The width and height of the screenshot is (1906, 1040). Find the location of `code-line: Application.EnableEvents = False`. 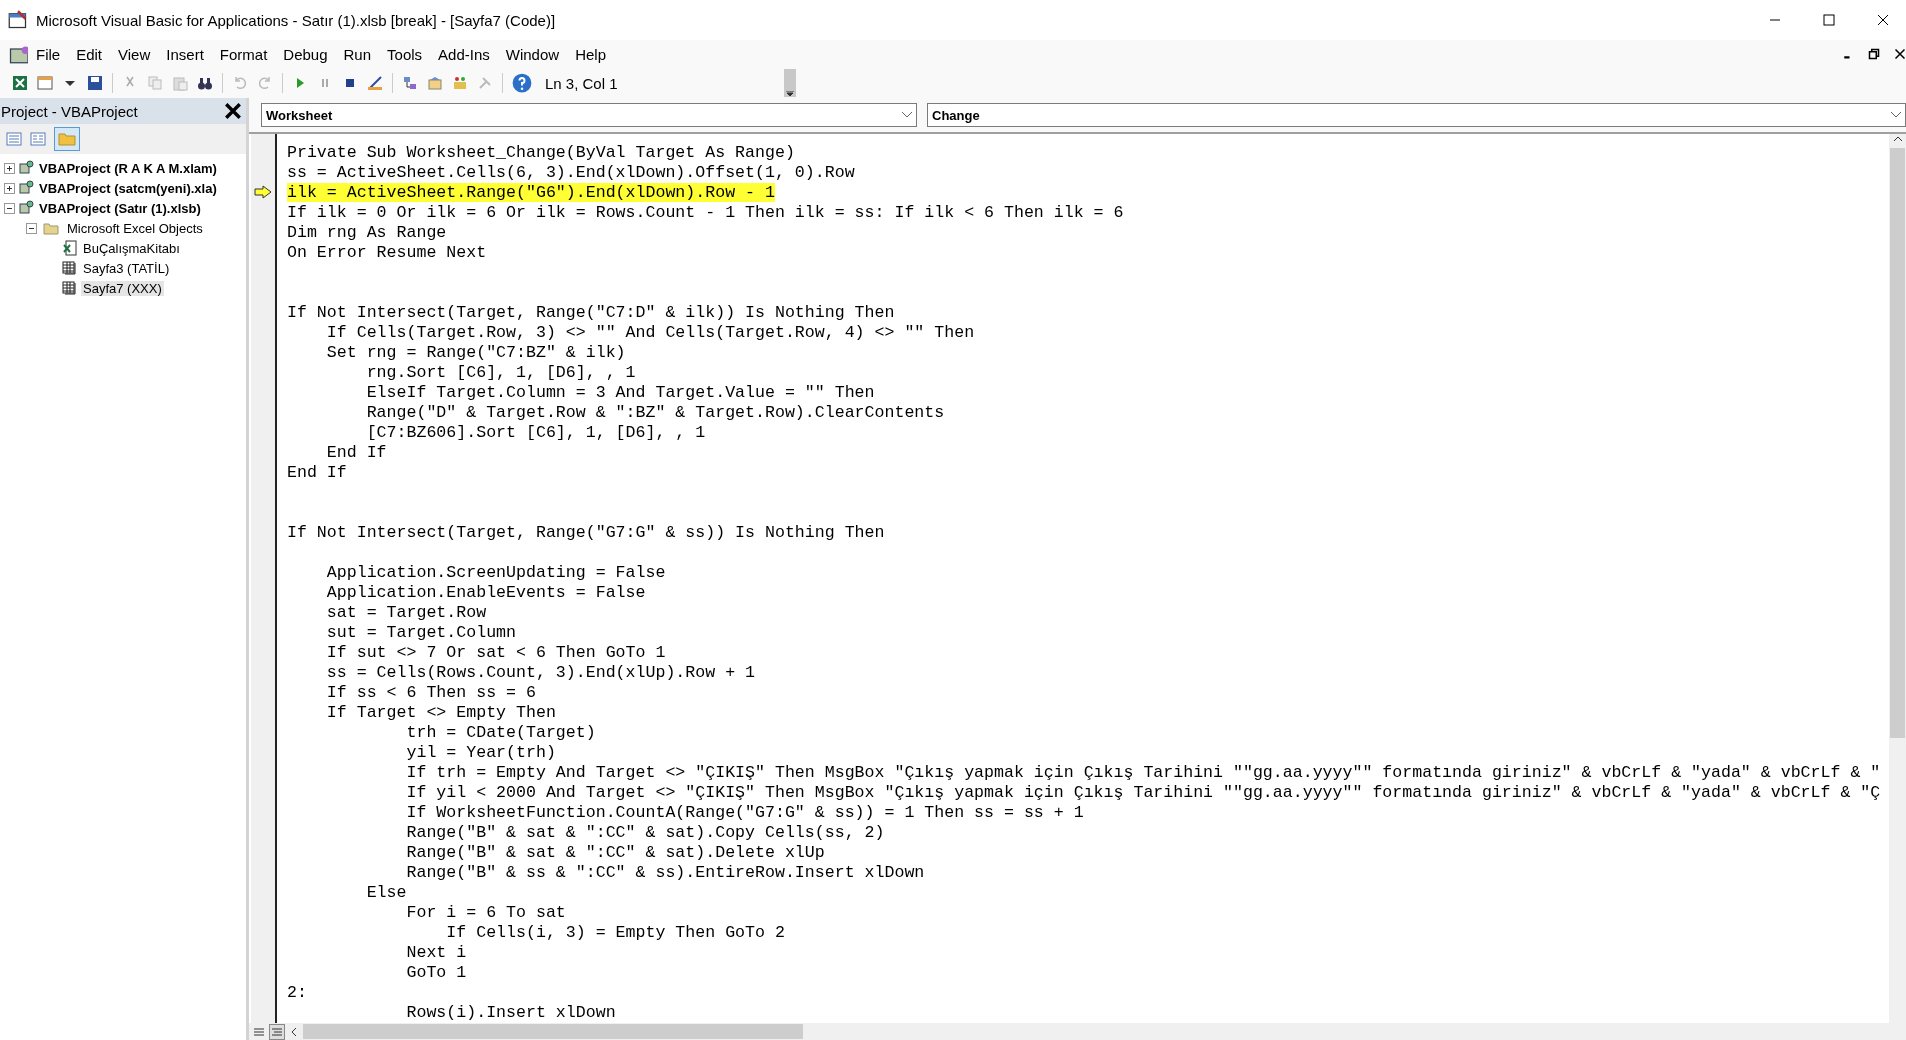

code-line: Application.EnableEvents = False is located at coordinates (485, 592).